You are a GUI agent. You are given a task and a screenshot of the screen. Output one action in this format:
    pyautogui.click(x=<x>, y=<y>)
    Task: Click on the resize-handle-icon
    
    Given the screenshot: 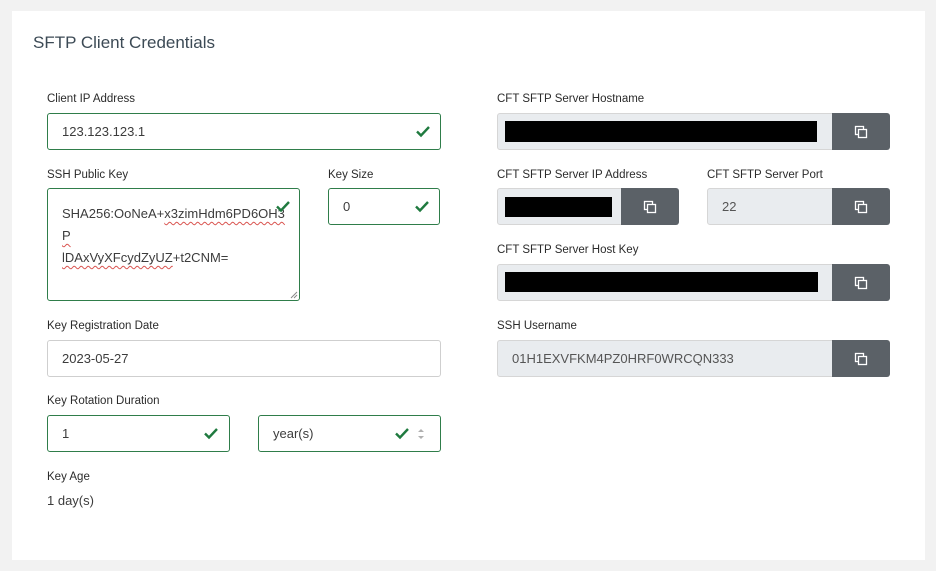 What is the action you would take?
    pyautogui.click(x=294, y=295)
    